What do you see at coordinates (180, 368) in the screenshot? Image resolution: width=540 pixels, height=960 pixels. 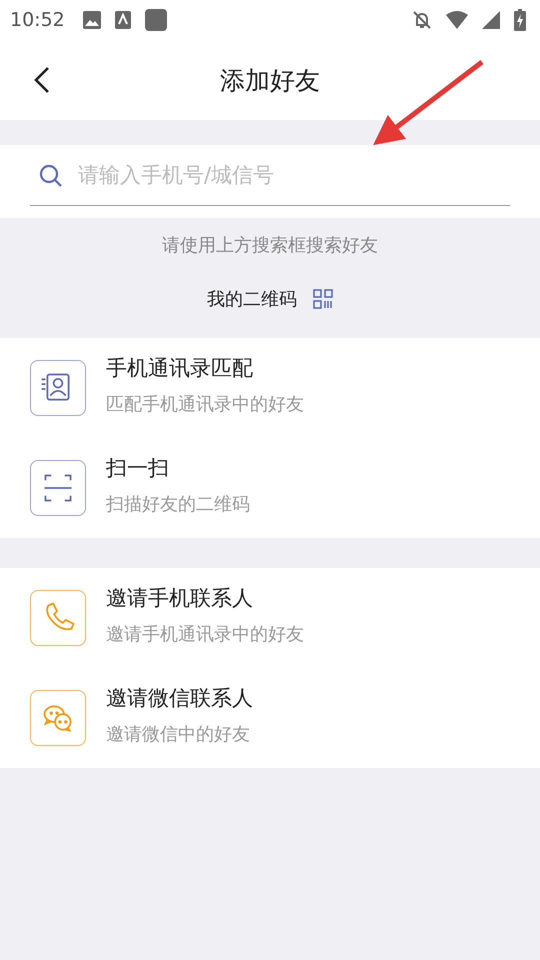 I see `row-title: 手机通讯录匹配` at bounding box center [180, 368].